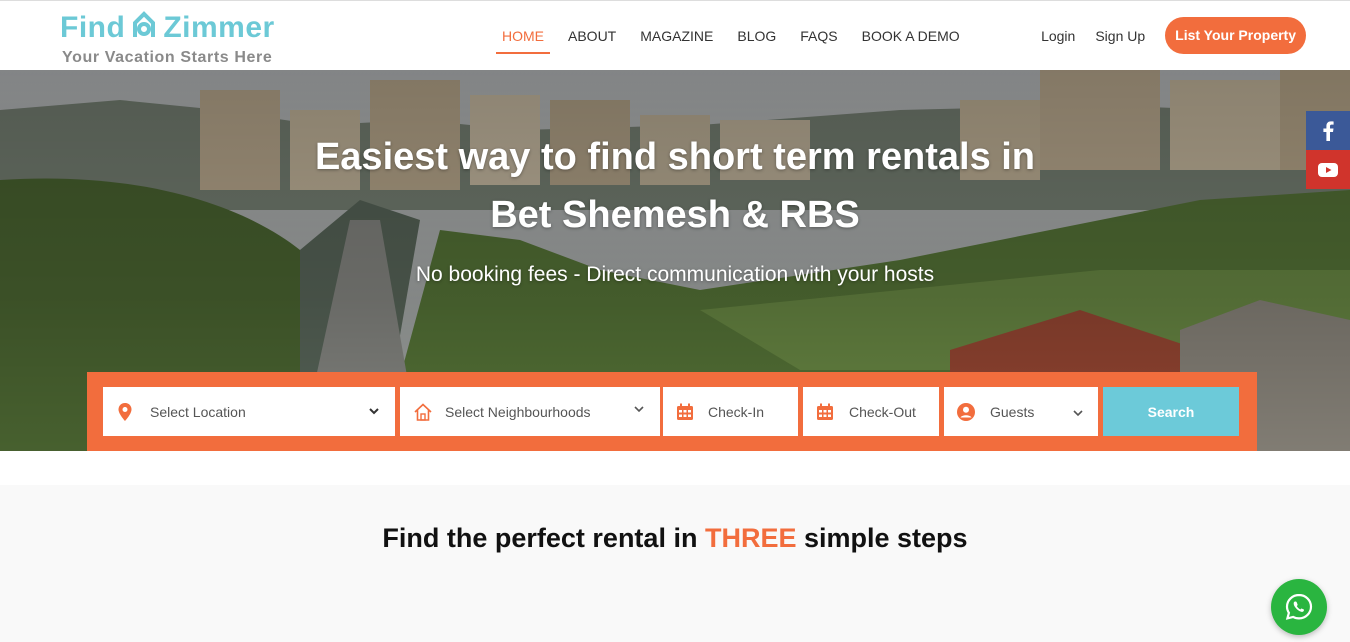 The width and height of the screenshot is (1350, 642). I want to click on user-icon, so click(966, 412).